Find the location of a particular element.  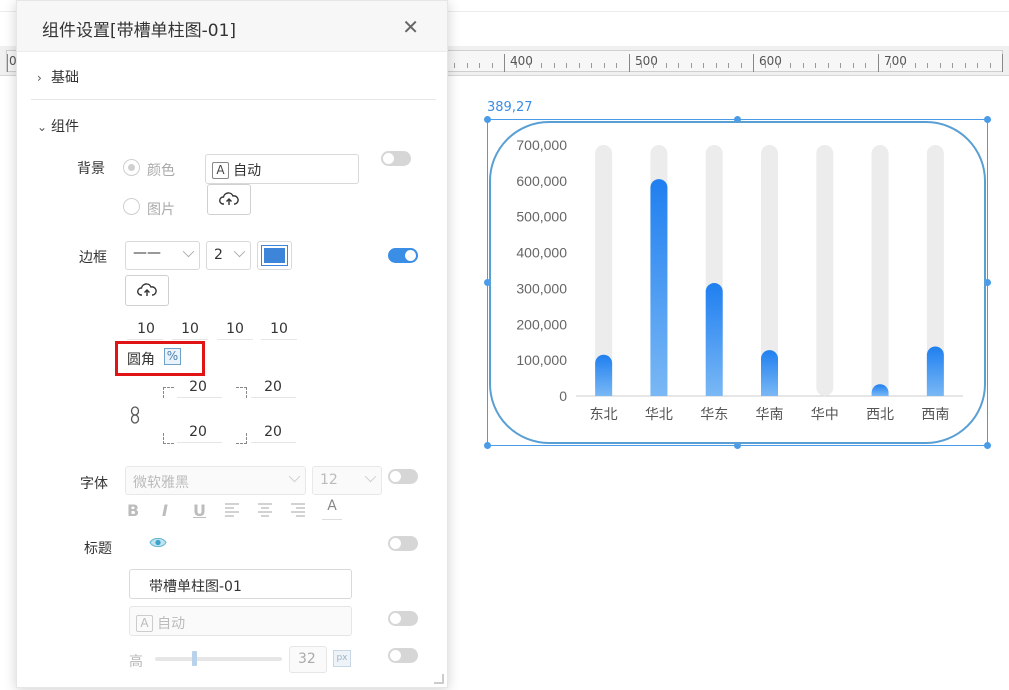

height-slider-track is located at coordinates (218, 659).